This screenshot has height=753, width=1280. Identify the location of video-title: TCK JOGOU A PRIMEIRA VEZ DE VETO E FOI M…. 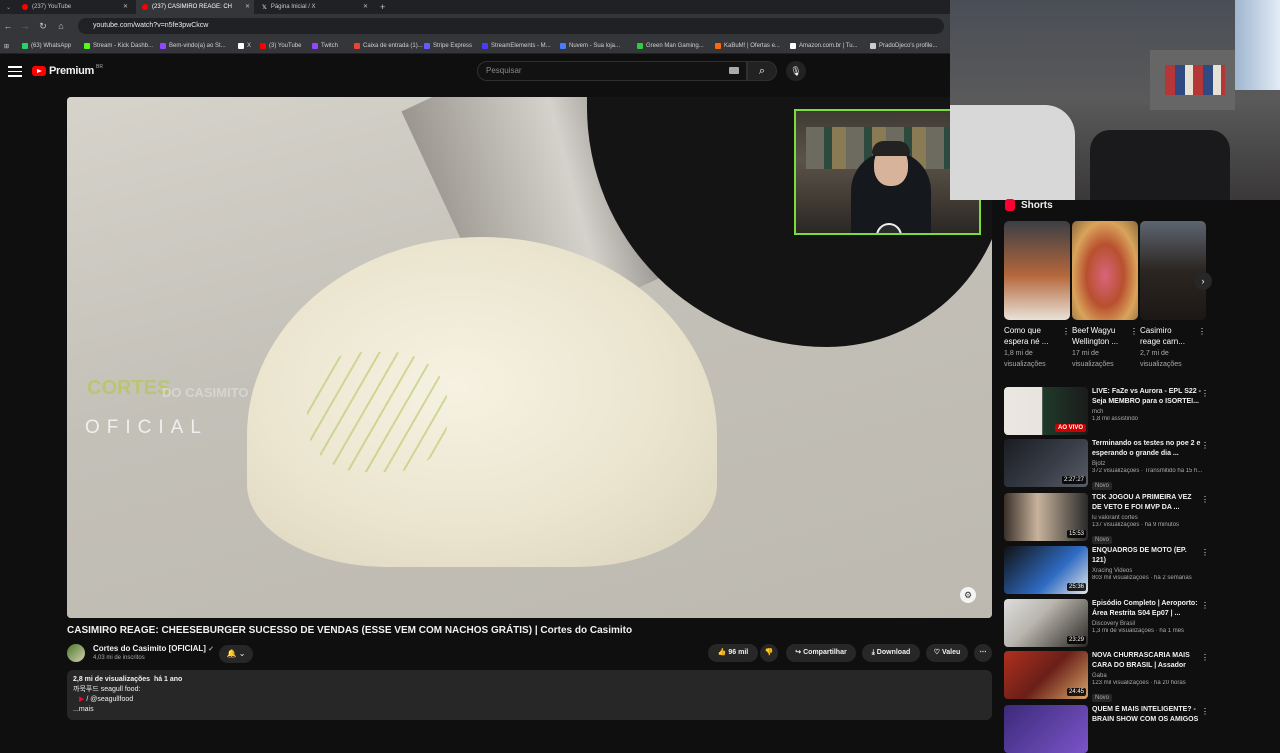
(1147, 503).